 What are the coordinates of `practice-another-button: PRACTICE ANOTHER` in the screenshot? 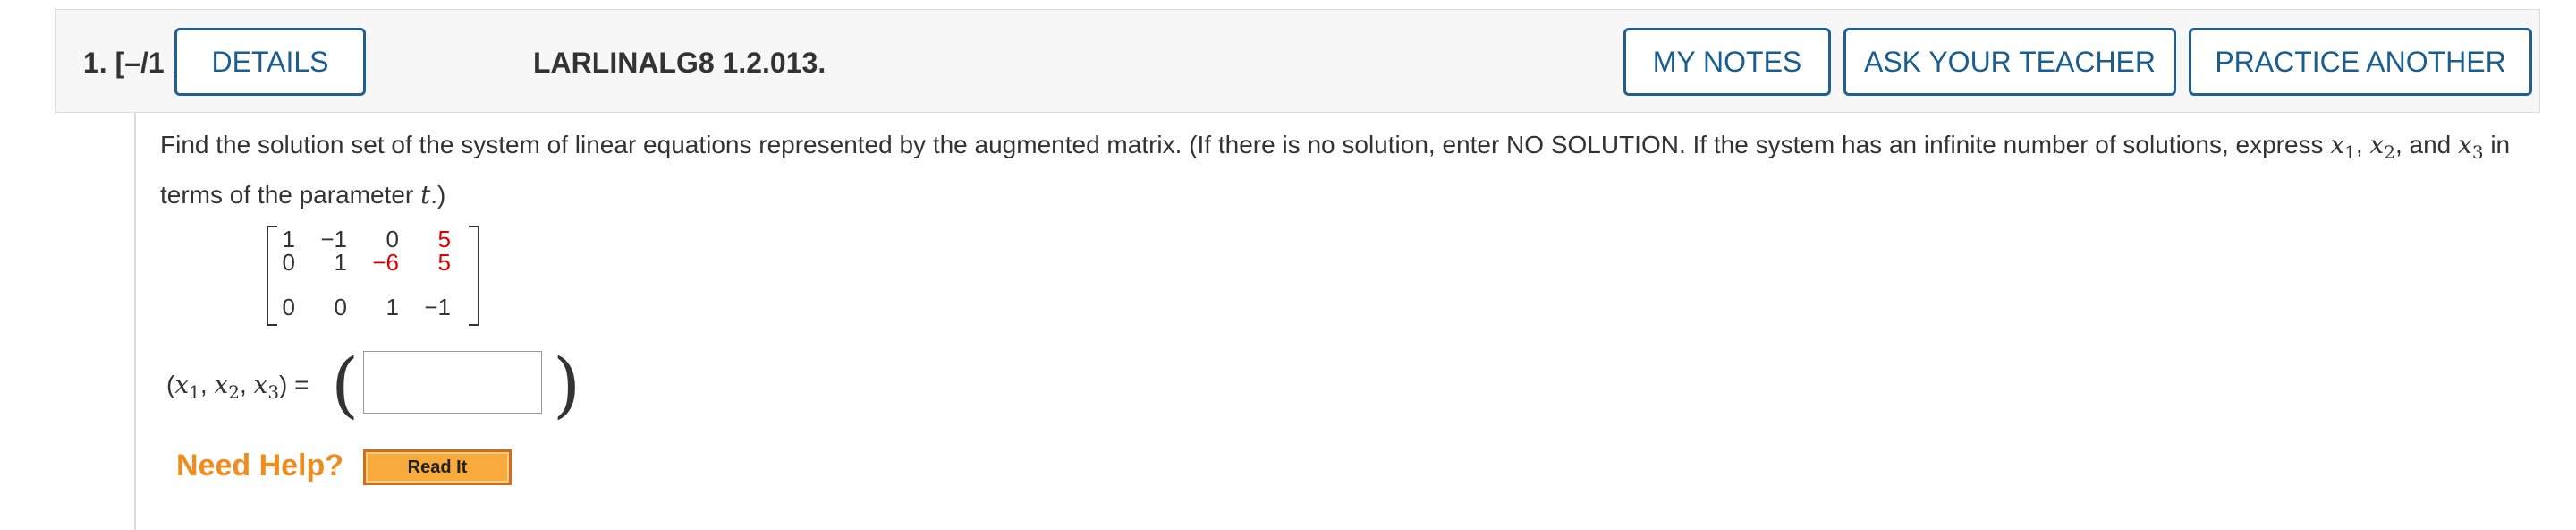 It's located at (2360, 62).